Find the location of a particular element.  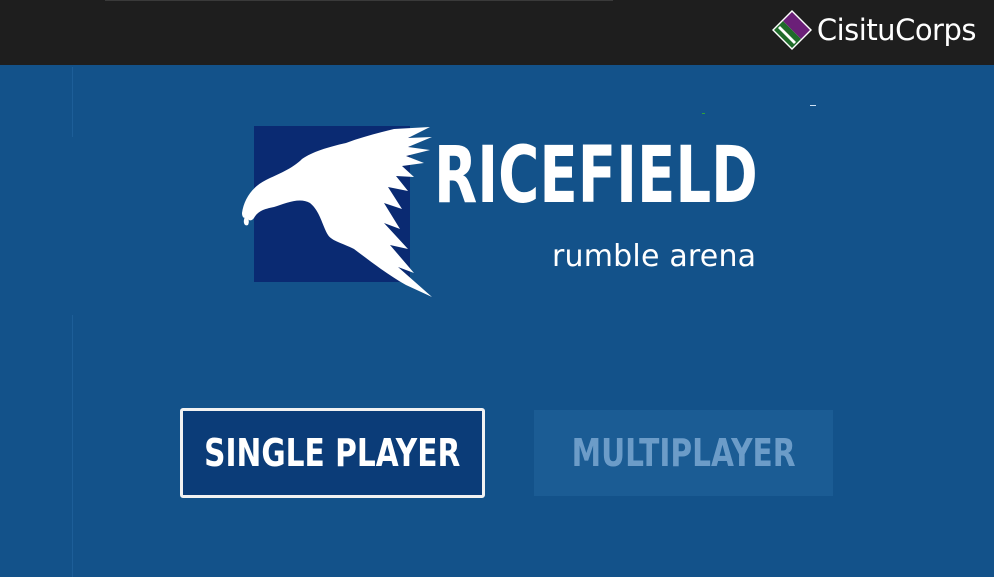

brand: CisituCorps is located at coordinates (874, 30).